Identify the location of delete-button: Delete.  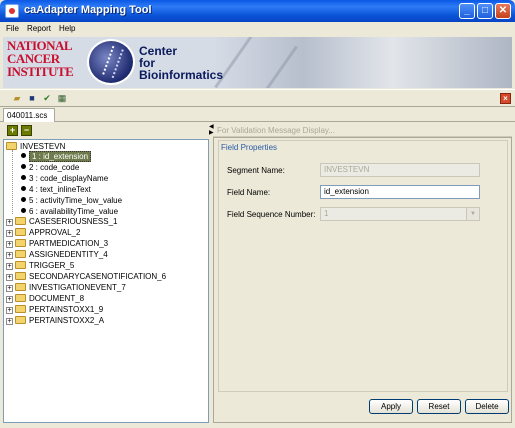
(487, 406).